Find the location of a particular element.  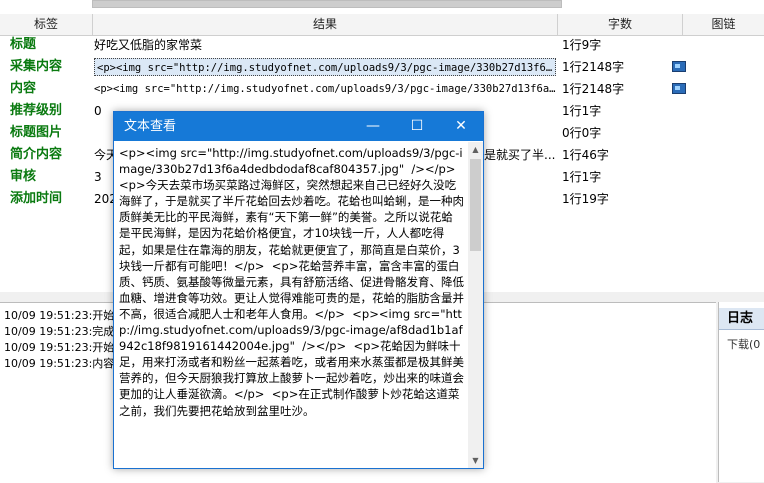

row-char-count: 1行46字 is located at coordinates (585, 155).